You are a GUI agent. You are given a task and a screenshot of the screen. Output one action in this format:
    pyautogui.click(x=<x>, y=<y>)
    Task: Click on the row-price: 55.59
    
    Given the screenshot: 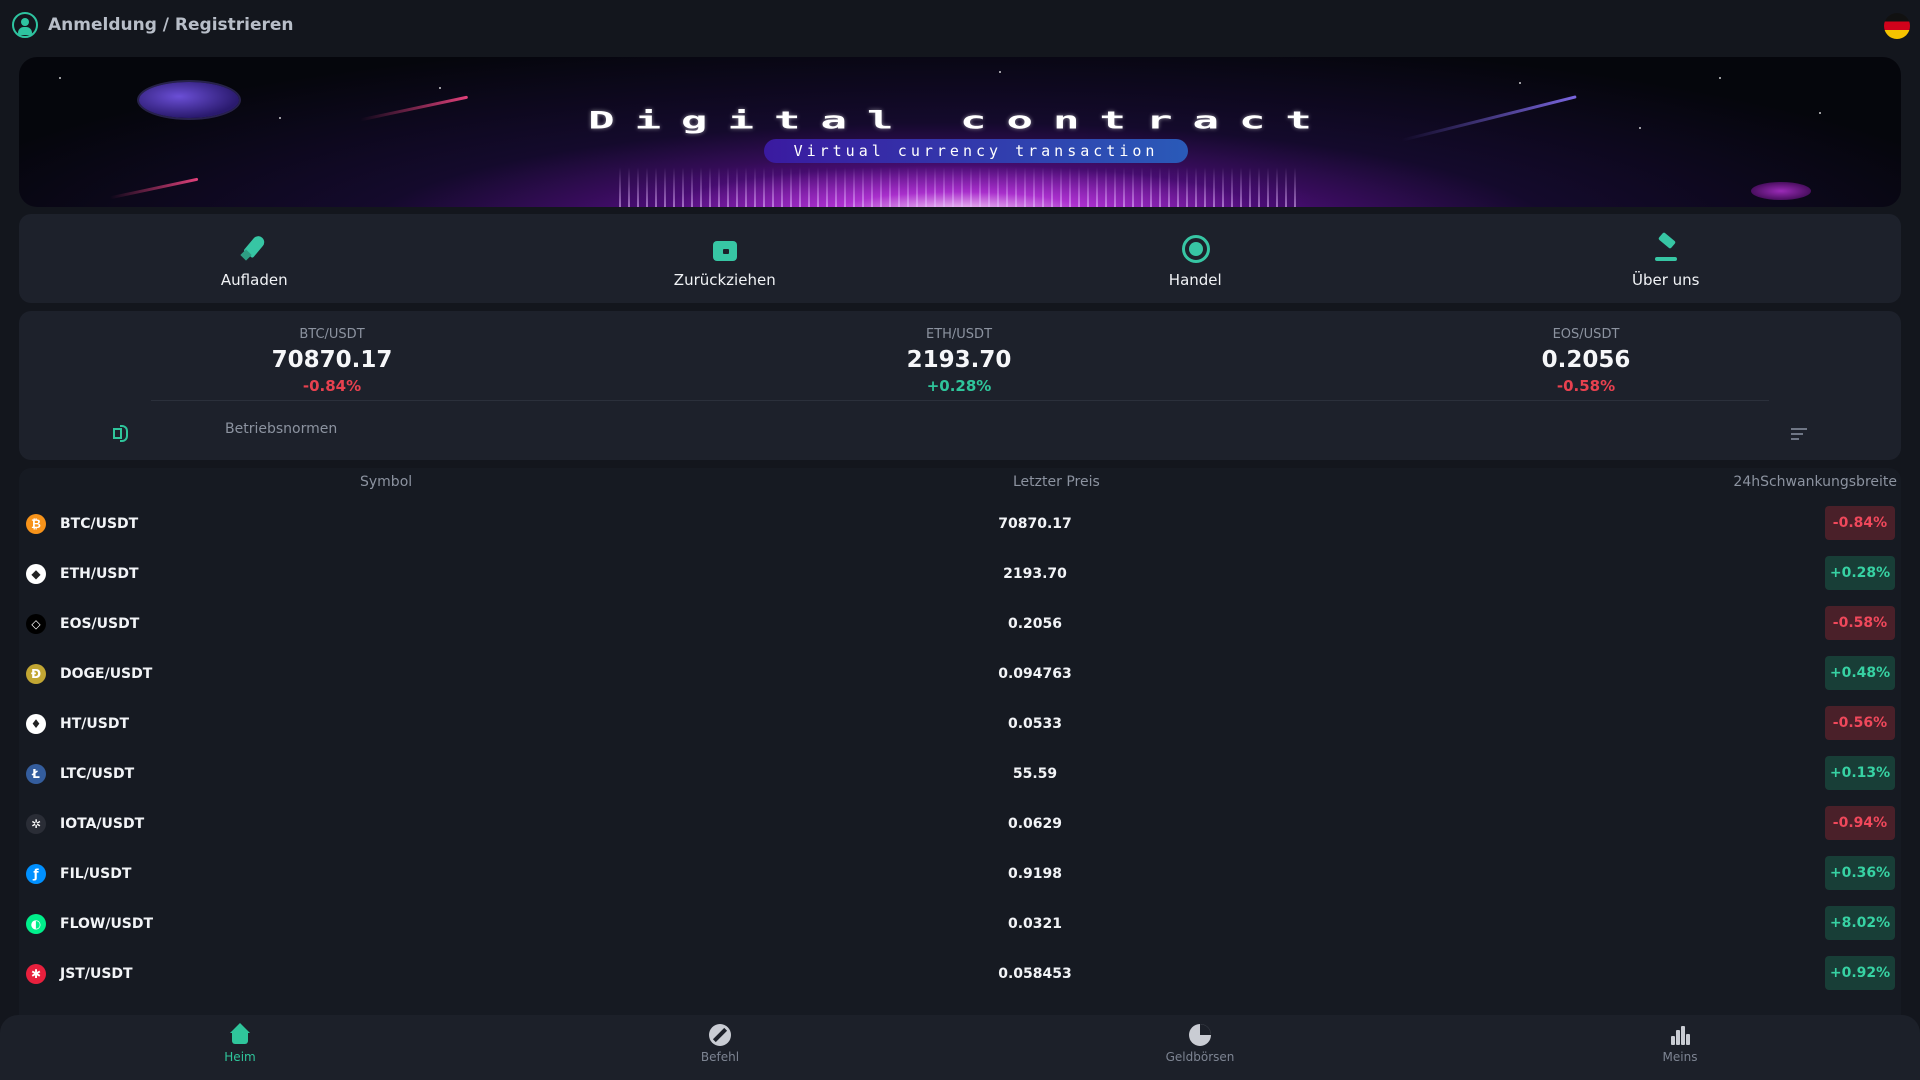 What is the action you would take?
    pyautogui.click(x=1035, y=774)
    